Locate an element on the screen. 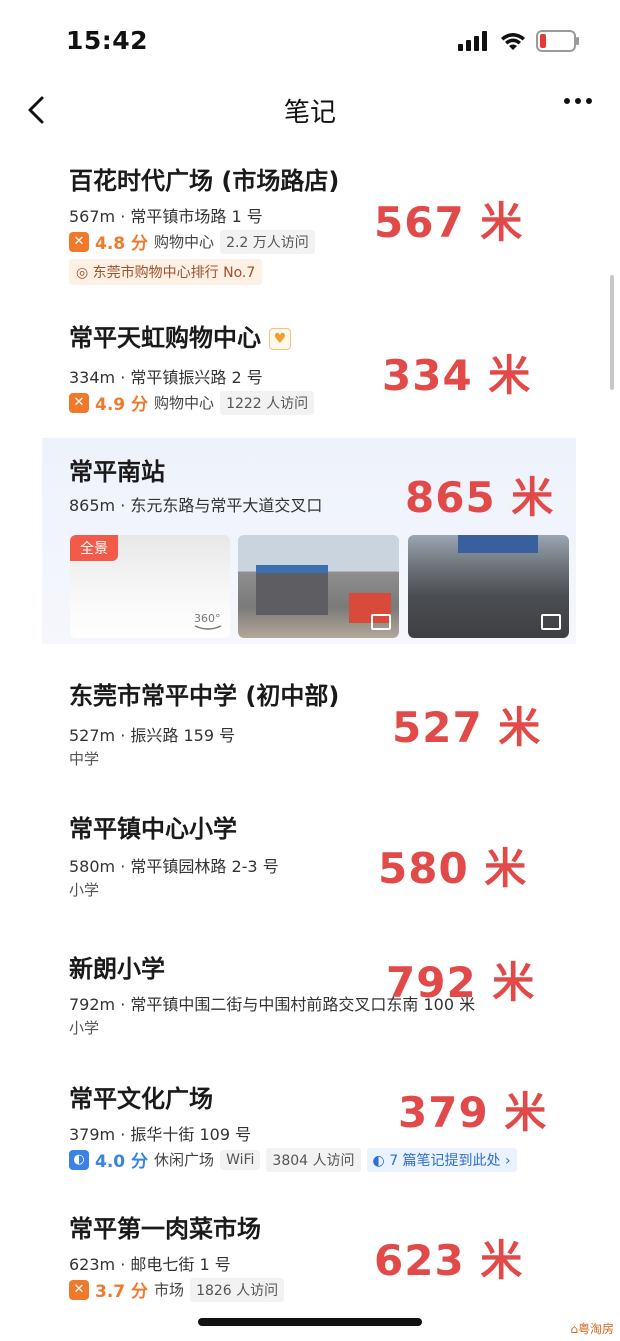 This screenshot has height=1341, width=620. place-address: 527m · 振兴路 159 号 is located at coordinates (152, 735).